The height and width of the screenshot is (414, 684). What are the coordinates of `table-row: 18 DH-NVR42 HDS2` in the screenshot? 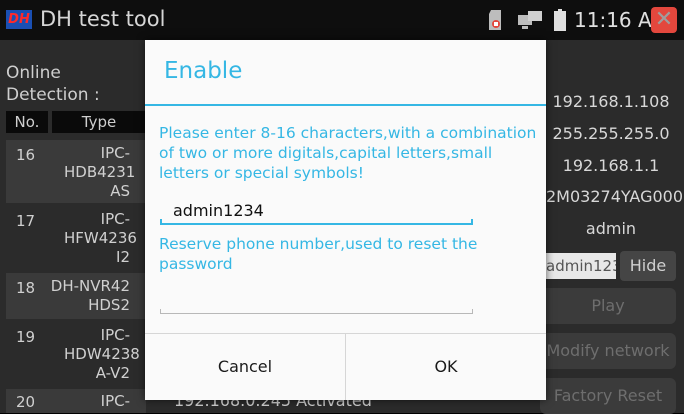 It's located at (76, 296).